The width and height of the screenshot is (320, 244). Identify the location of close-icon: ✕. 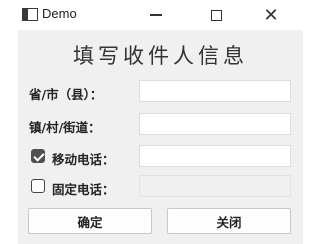
(271, 15).